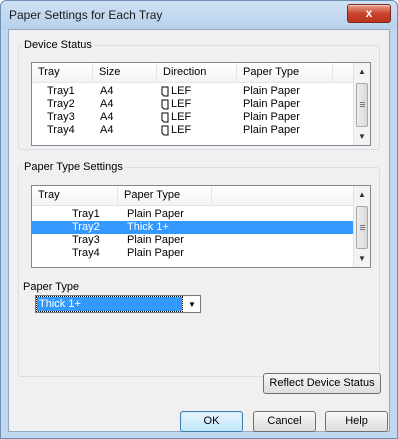 The width and height of the screenshot is (398, 439). What do you see at coordinates (322, 383) in the screenshot?
I see `reflect-device-status-button: Reflect Device Status` at bounding box center [322, 383].